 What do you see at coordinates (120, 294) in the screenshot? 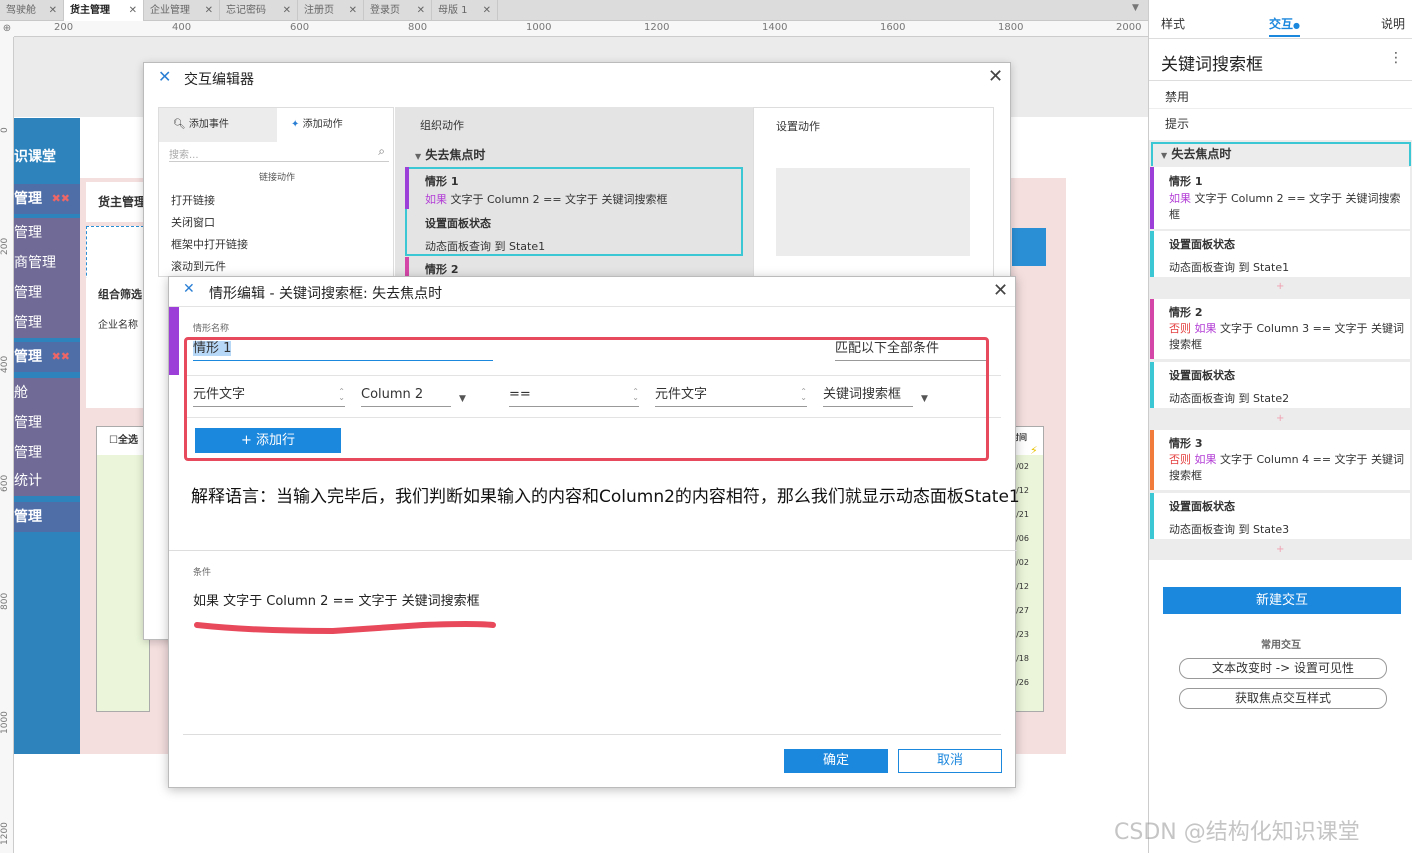
I see `filter-title: 组合筛选` at bounding box center [120, 294].